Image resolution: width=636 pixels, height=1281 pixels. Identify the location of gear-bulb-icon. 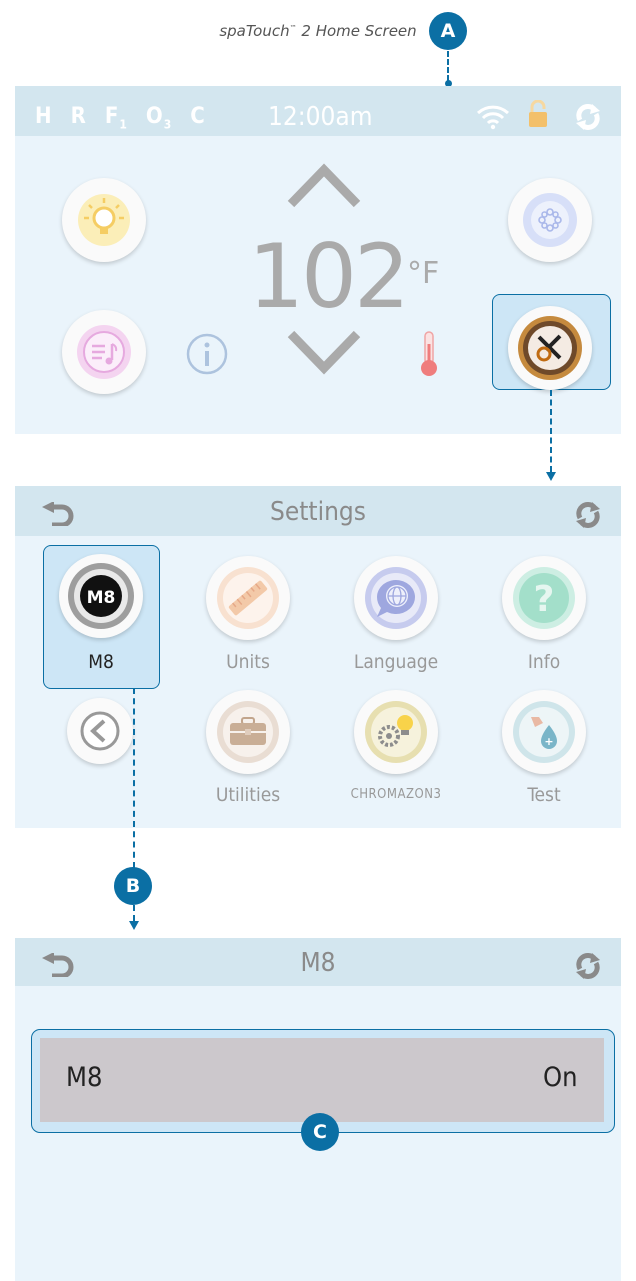
(396, 732).